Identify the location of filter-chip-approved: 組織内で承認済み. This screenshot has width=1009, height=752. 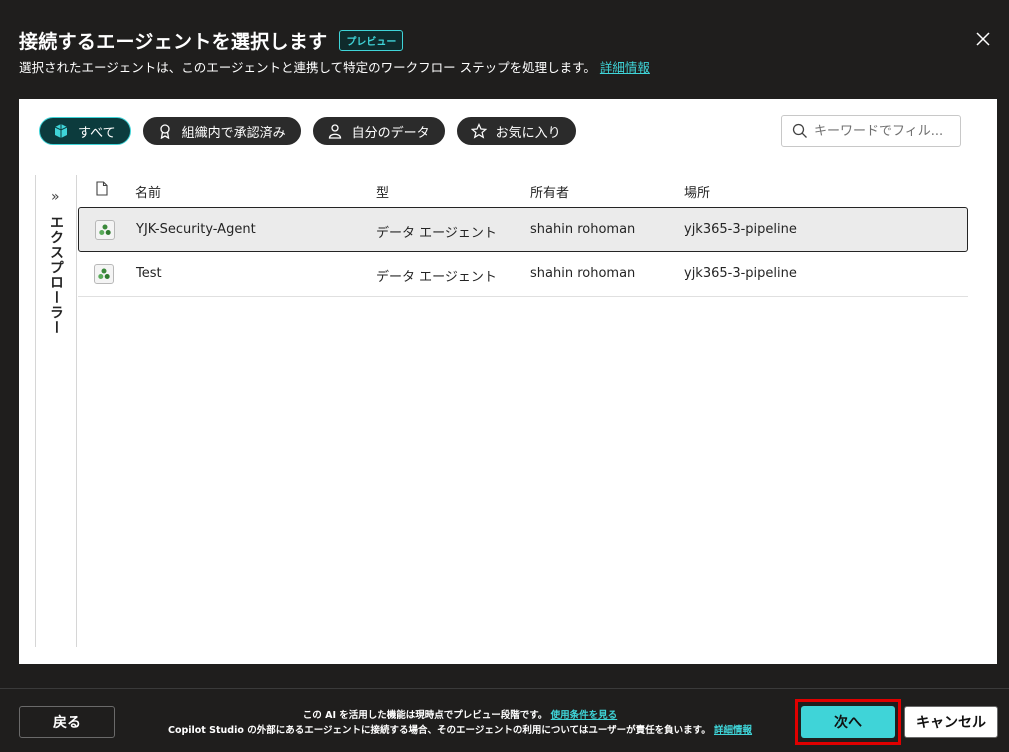
(221, 131).